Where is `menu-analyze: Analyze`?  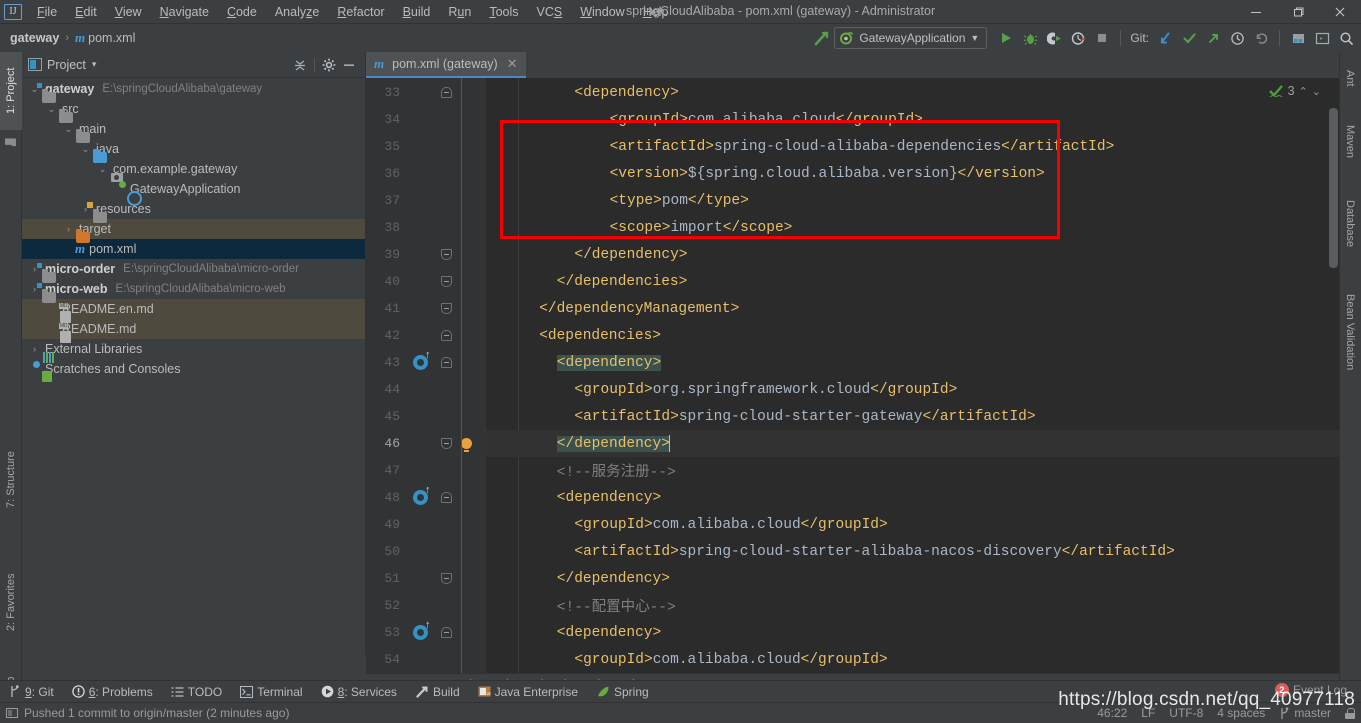
menu-analyze: Analyze is located at coordinates (297, 12).